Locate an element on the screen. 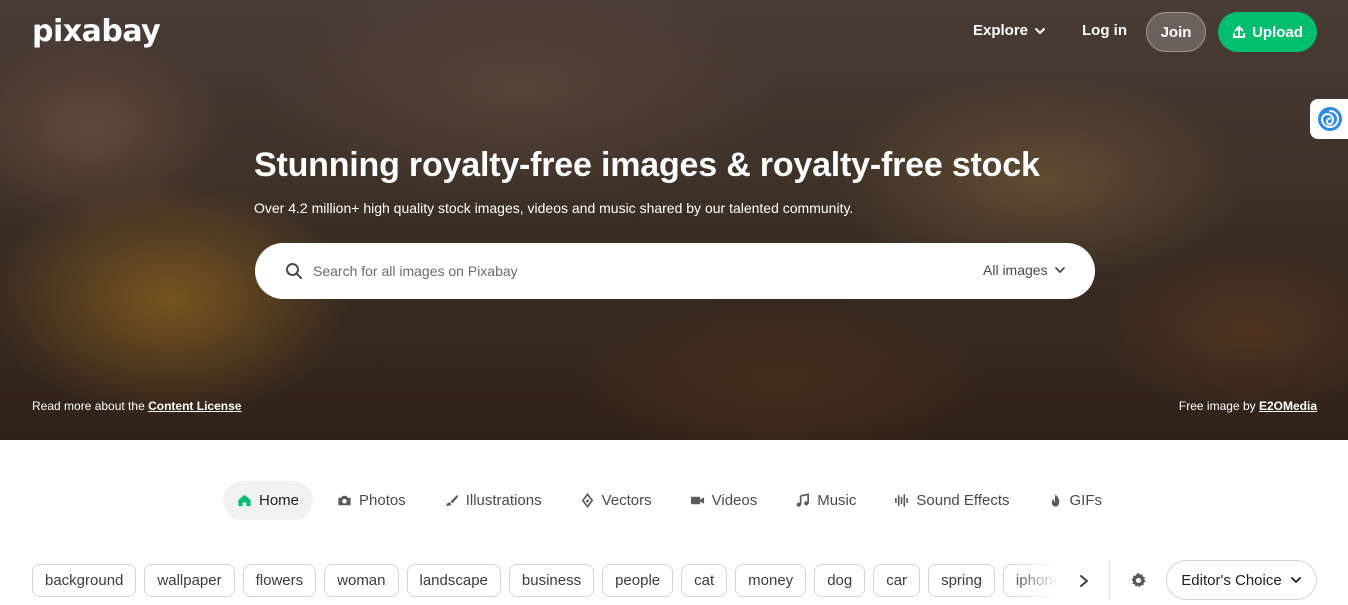 This screenshot has width=1348, height=605. tab-label: GIFs is located at coordinates (1086, 500).